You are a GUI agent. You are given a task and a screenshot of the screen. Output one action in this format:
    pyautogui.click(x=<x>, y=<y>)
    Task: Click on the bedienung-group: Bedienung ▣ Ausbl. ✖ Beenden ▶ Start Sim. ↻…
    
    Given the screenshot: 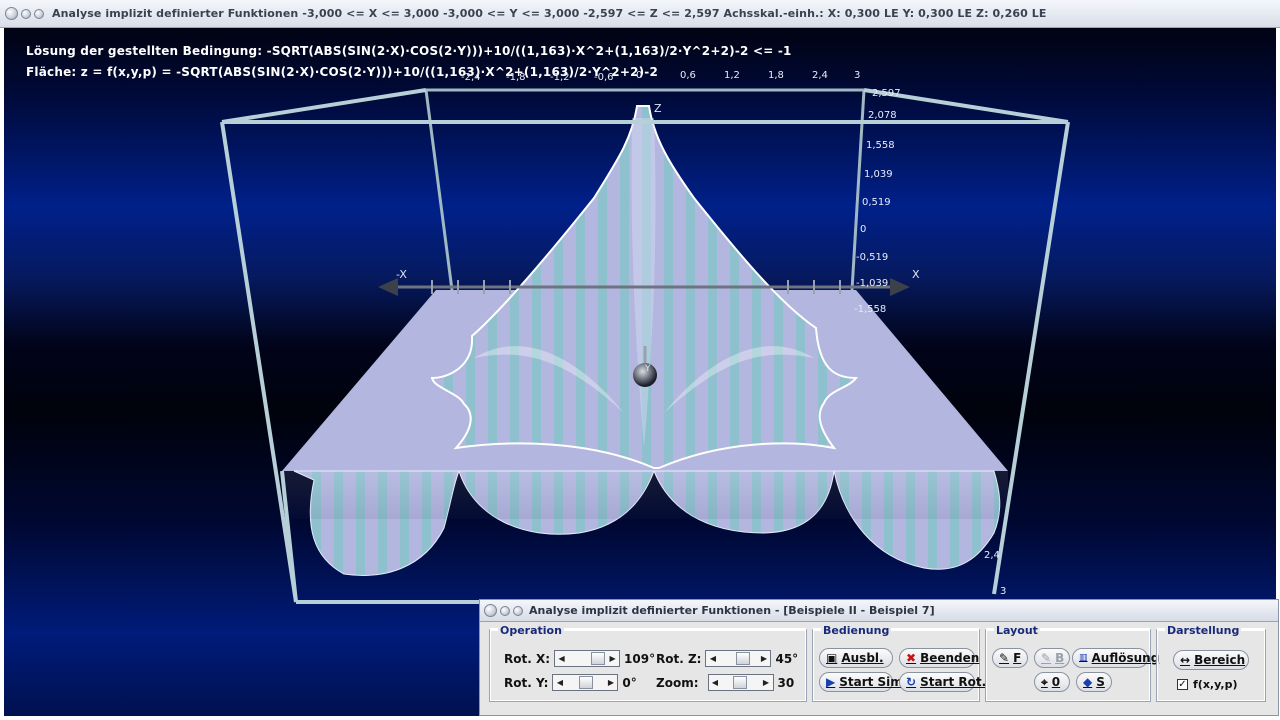 What is the action you would take?
    pyautogui.click(x=899, y=663)
    